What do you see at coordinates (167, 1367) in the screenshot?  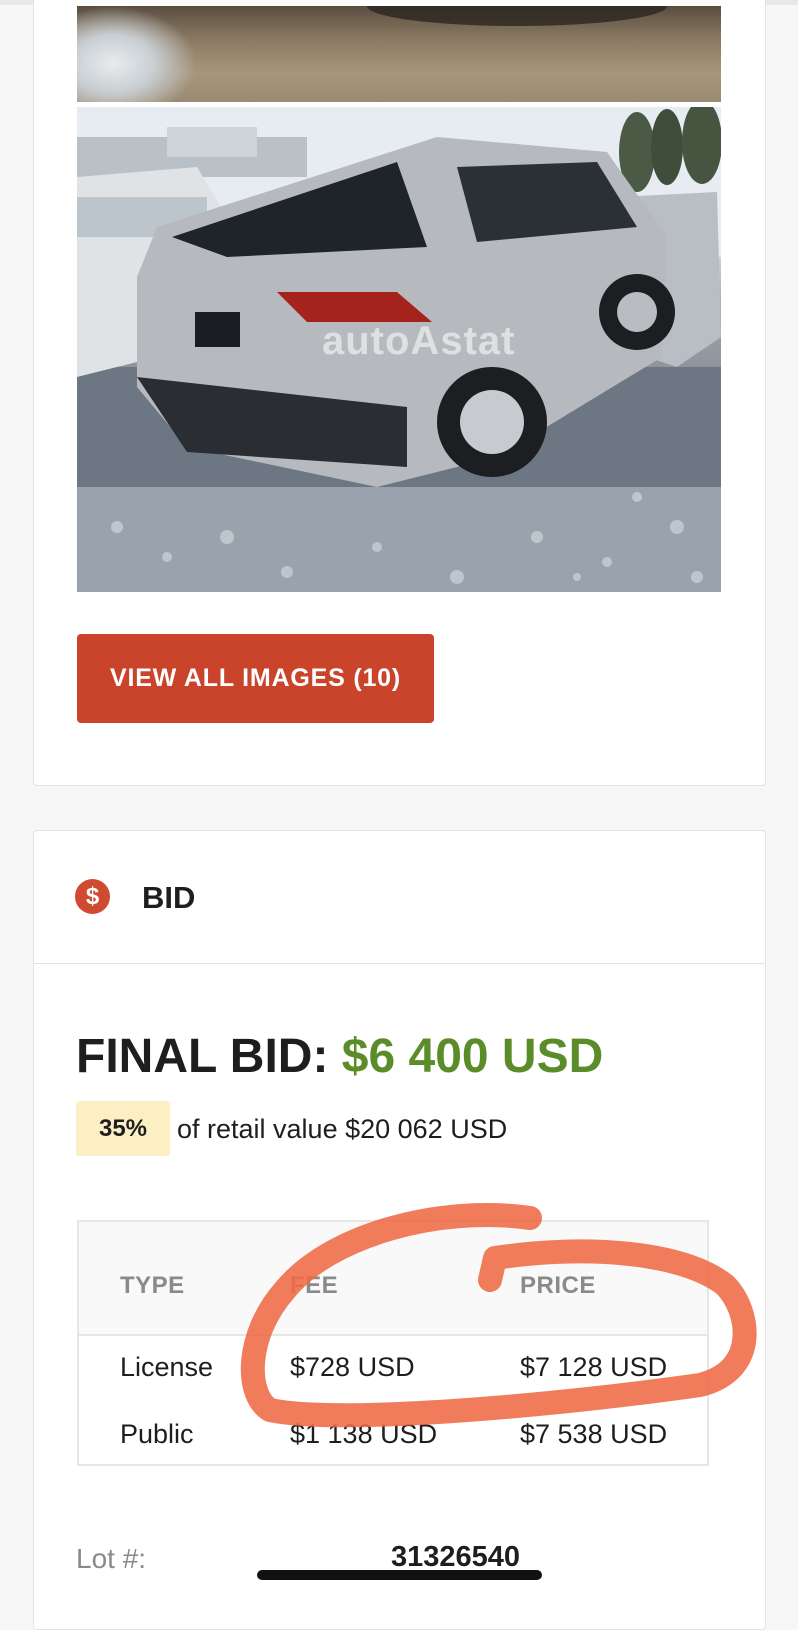 I see `row-license-type: License` at bounding box center [167, 1367].